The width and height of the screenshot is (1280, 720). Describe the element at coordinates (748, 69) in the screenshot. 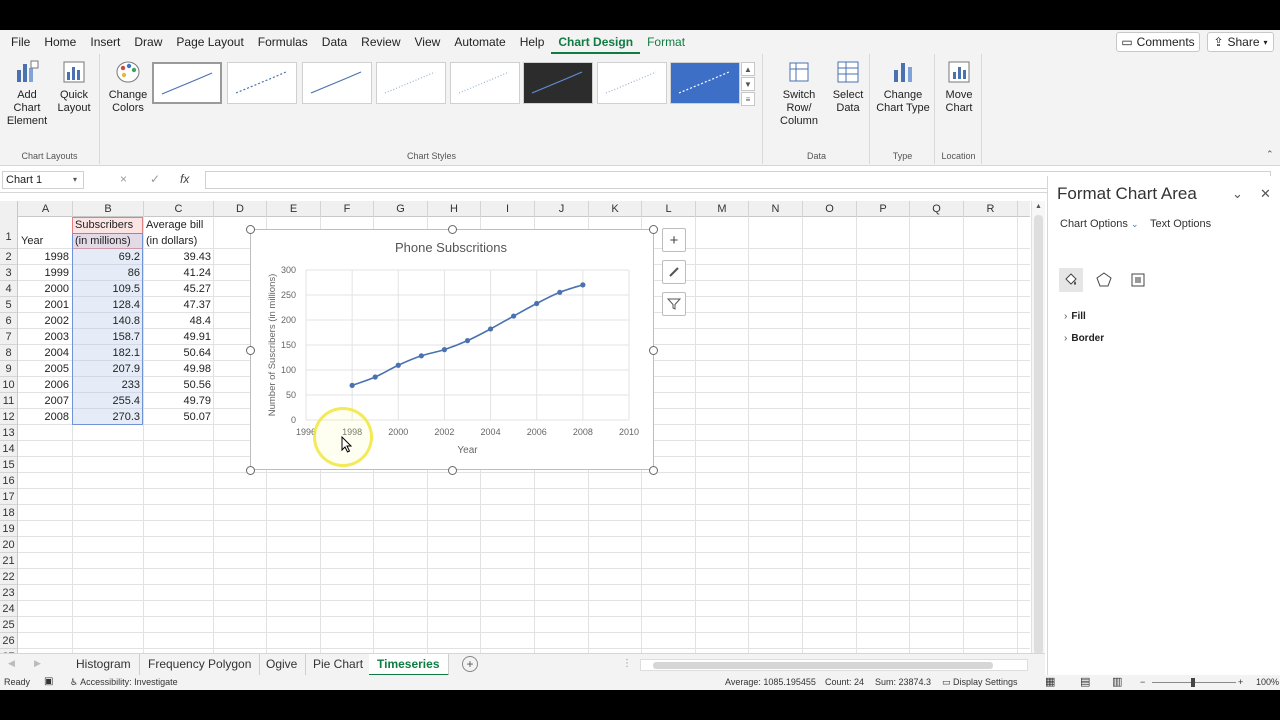

I see `styles-scroll-up-button: ▲` at that location.